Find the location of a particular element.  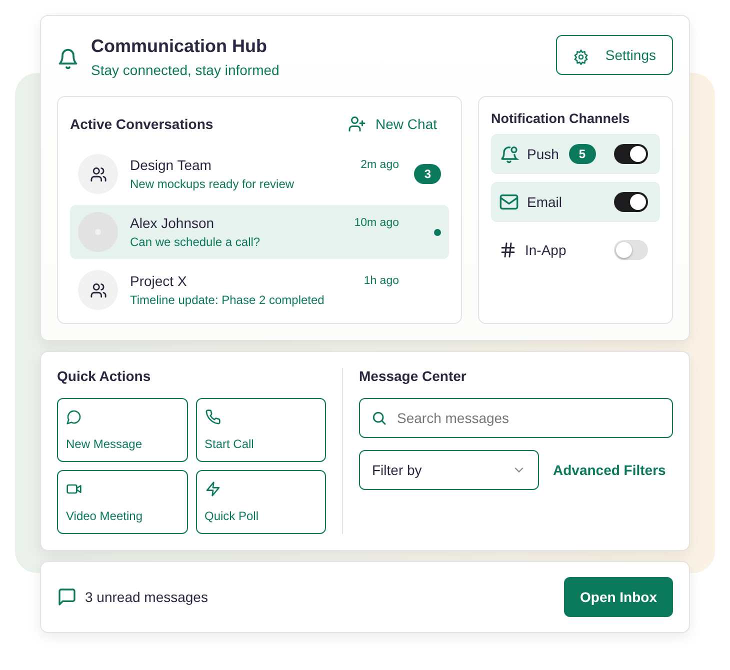

settings-button: Settings is located at coordinates (614, 55).